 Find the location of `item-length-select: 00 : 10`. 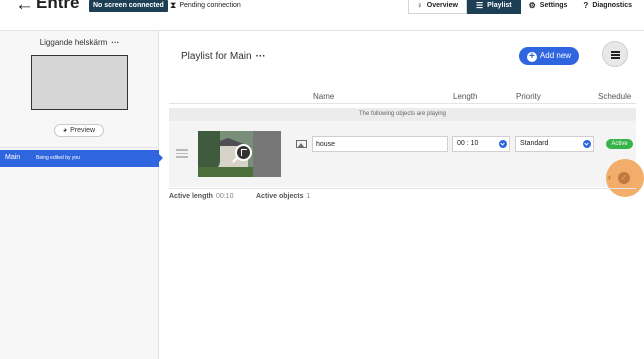

item-length-select: 00 : 10 is located at coordinates (481, 144).